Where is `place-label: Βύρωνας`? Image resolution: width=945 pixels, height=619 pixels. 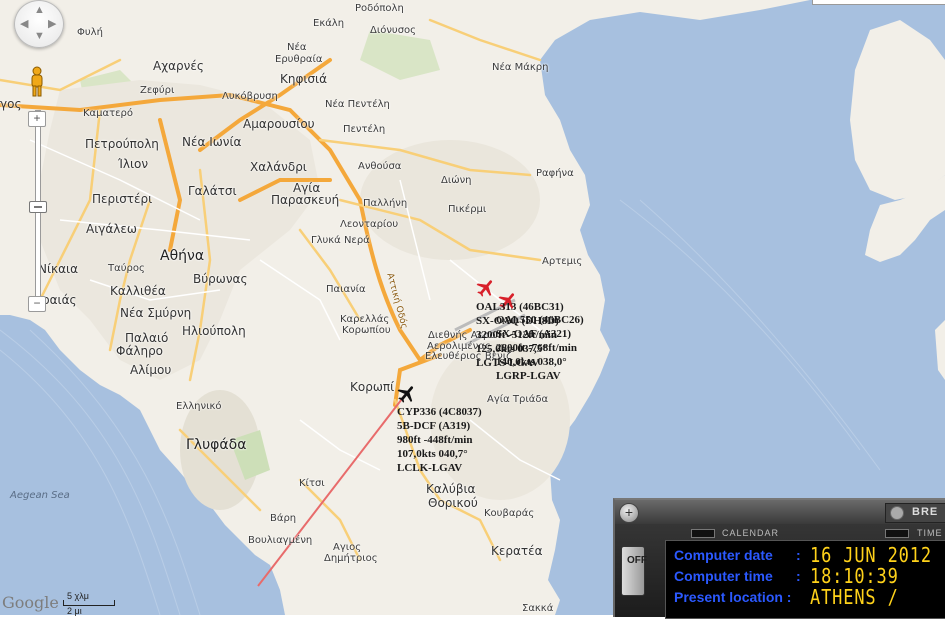
place-label: Βύρωνας is located at coordinates (220, 279).